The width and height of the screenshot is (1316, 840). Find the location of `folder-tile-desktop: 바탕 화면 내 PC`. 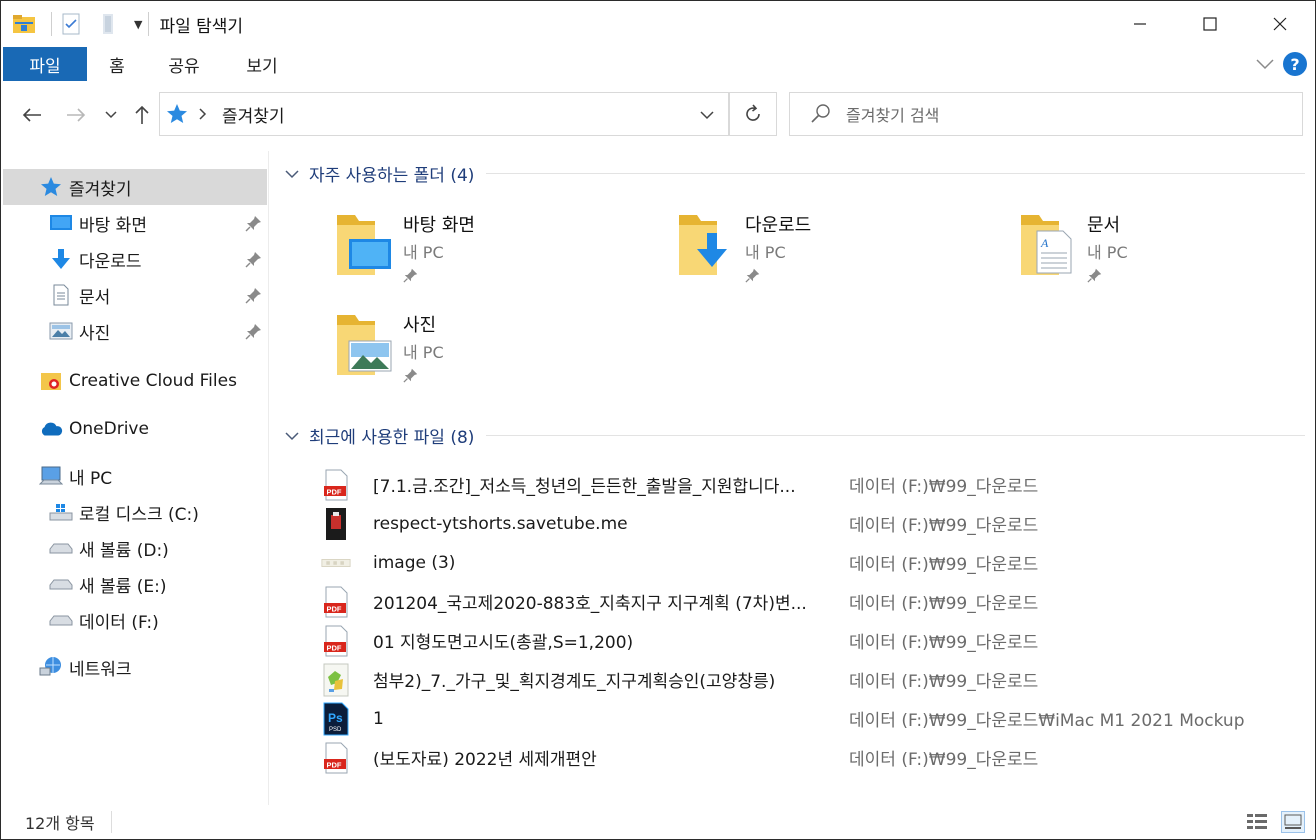

folder-tile-desktop: 바탕 화면 내 PC is located at coordinates (493, 254).